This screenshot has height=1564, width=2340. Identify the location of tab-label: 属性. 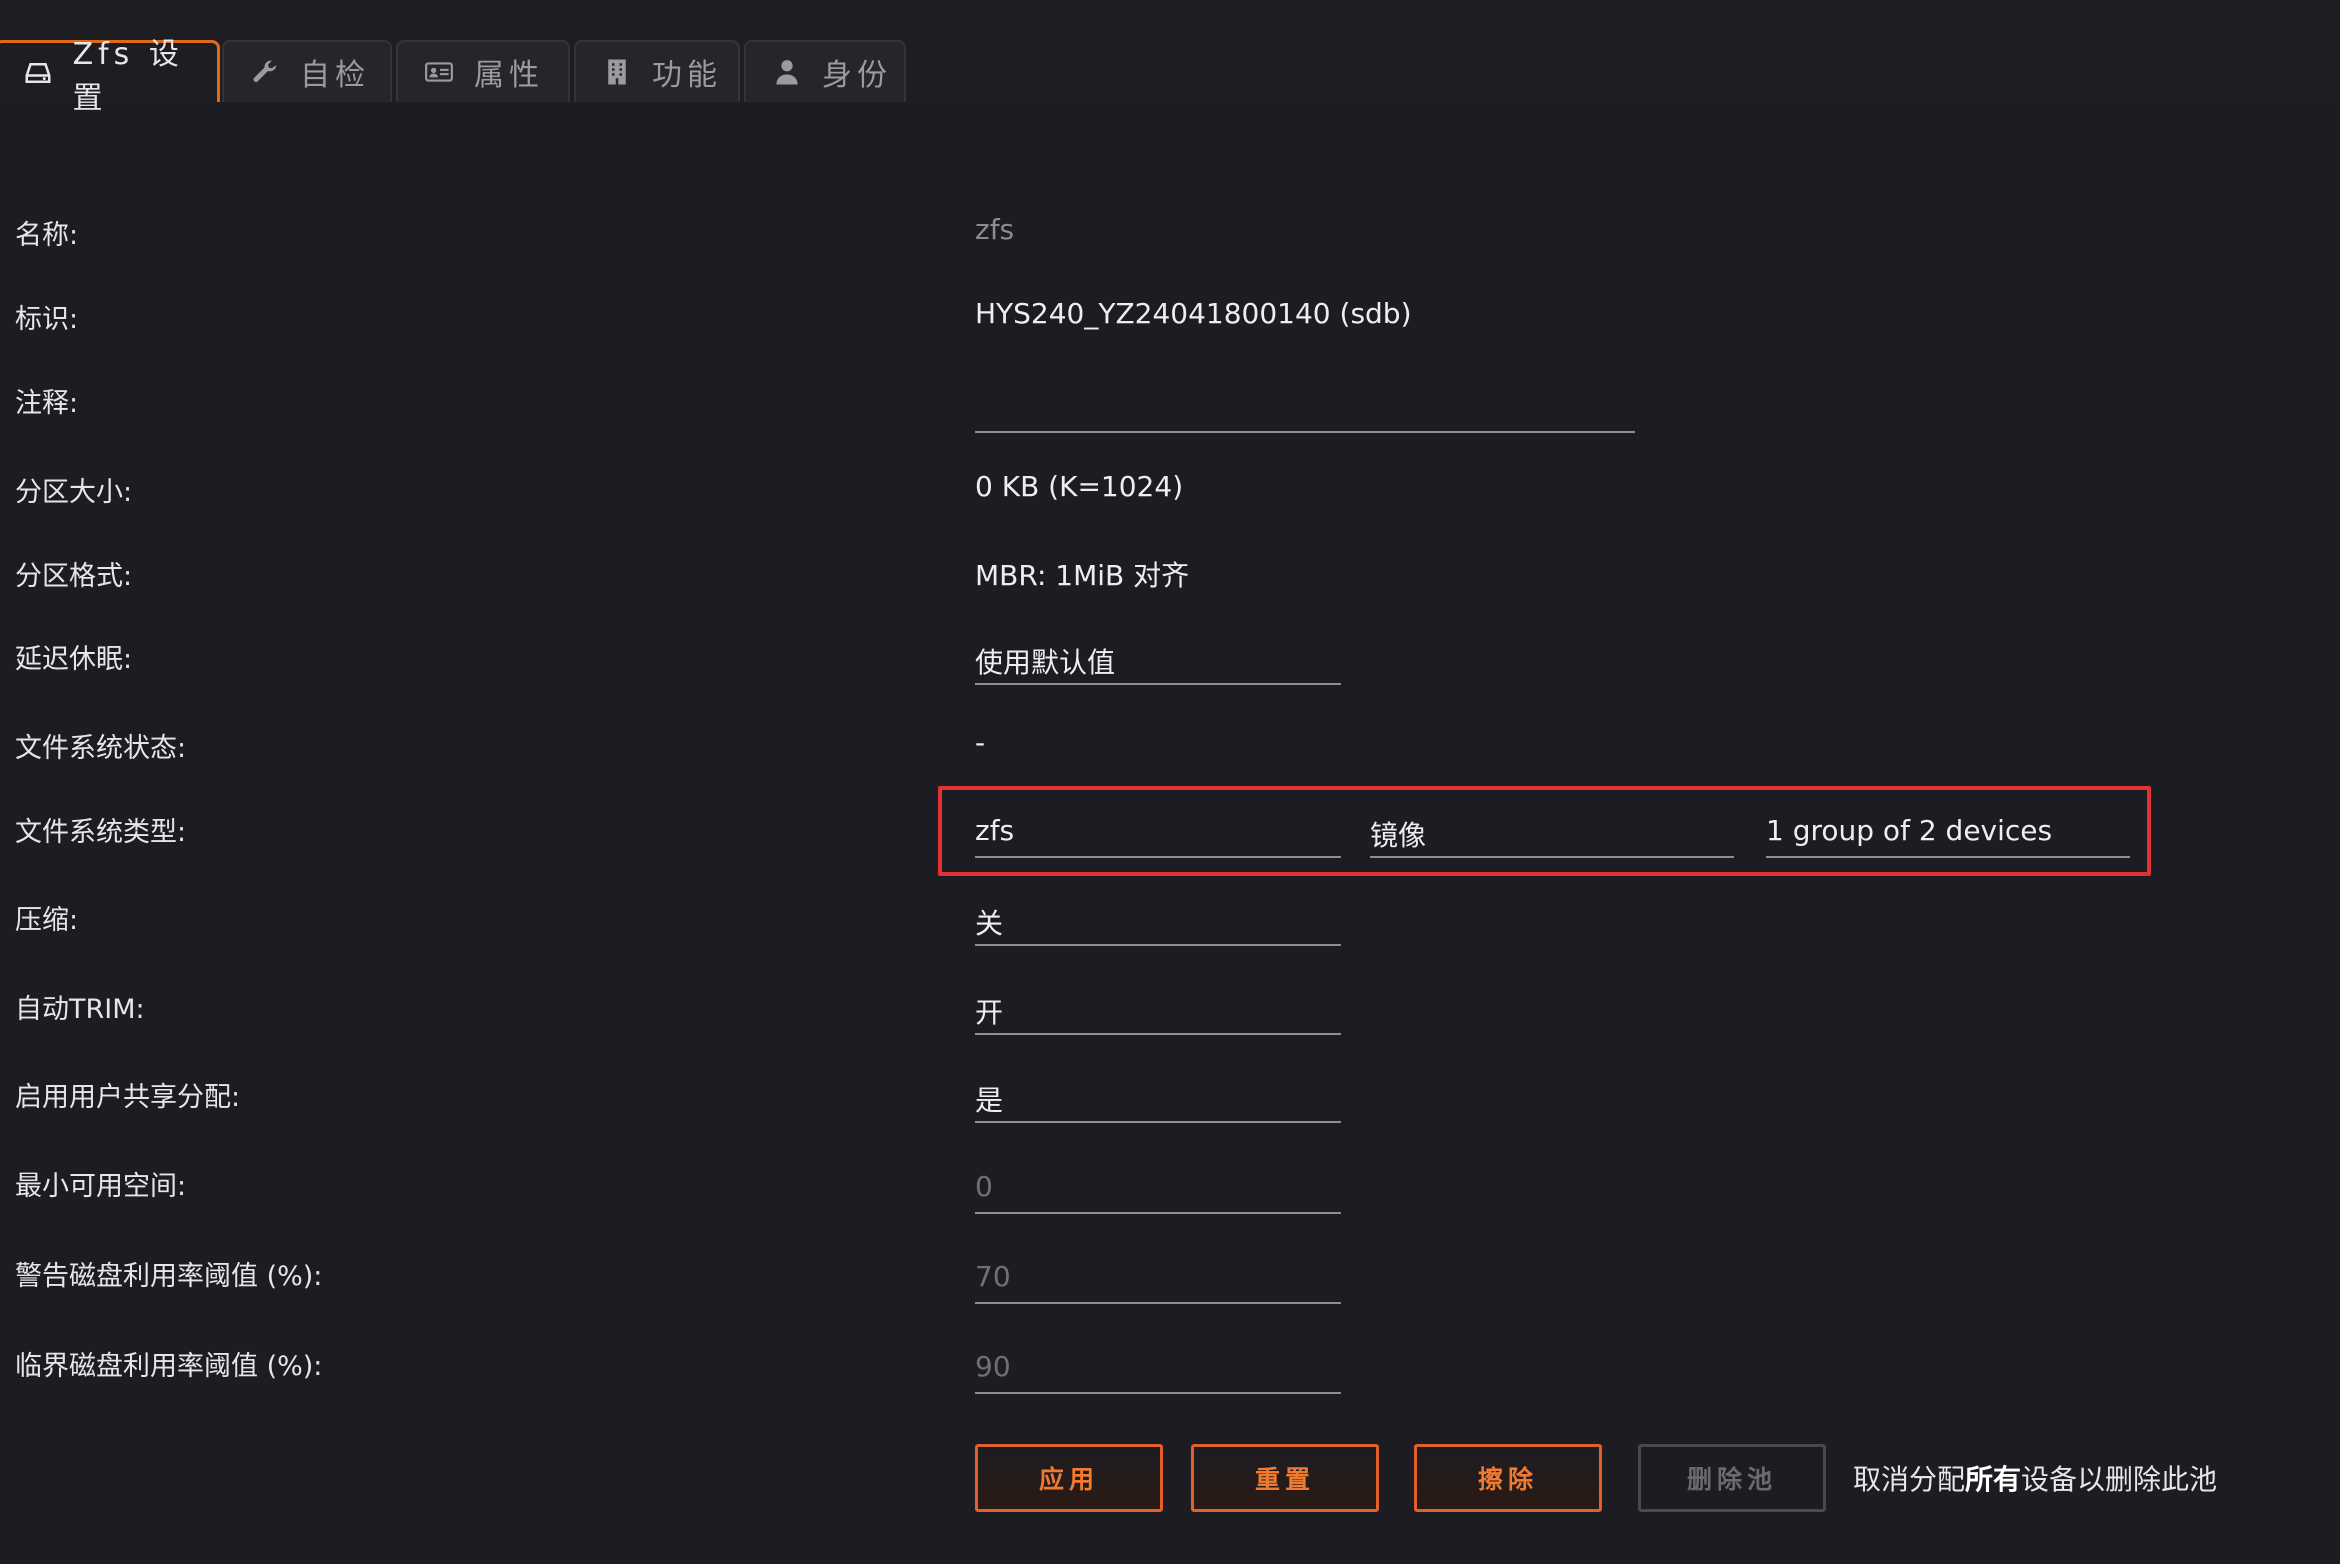
(509, 75).